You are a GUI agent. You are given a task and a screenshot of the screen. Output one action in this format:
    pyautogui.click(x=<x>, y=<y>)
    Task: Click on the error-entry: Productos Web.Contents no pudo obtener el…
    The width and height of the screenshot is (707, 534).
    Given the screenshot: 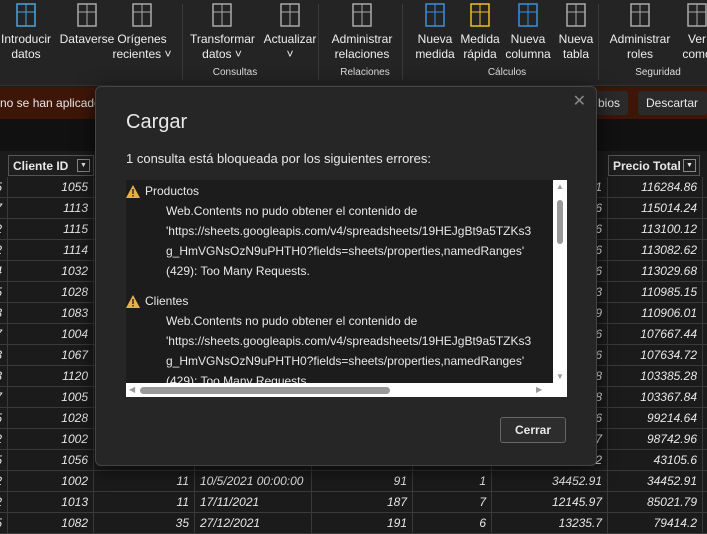 What is the action you would take?
    pyautogui.click(x=328, y=231)
    